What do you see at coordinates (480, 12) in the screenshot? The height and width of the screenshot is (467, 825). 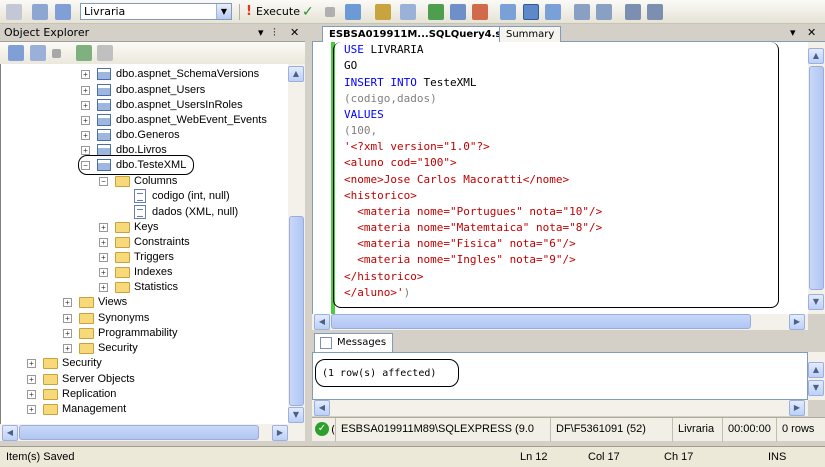 I see `results-options-icon` at bounding box center [480, 12].